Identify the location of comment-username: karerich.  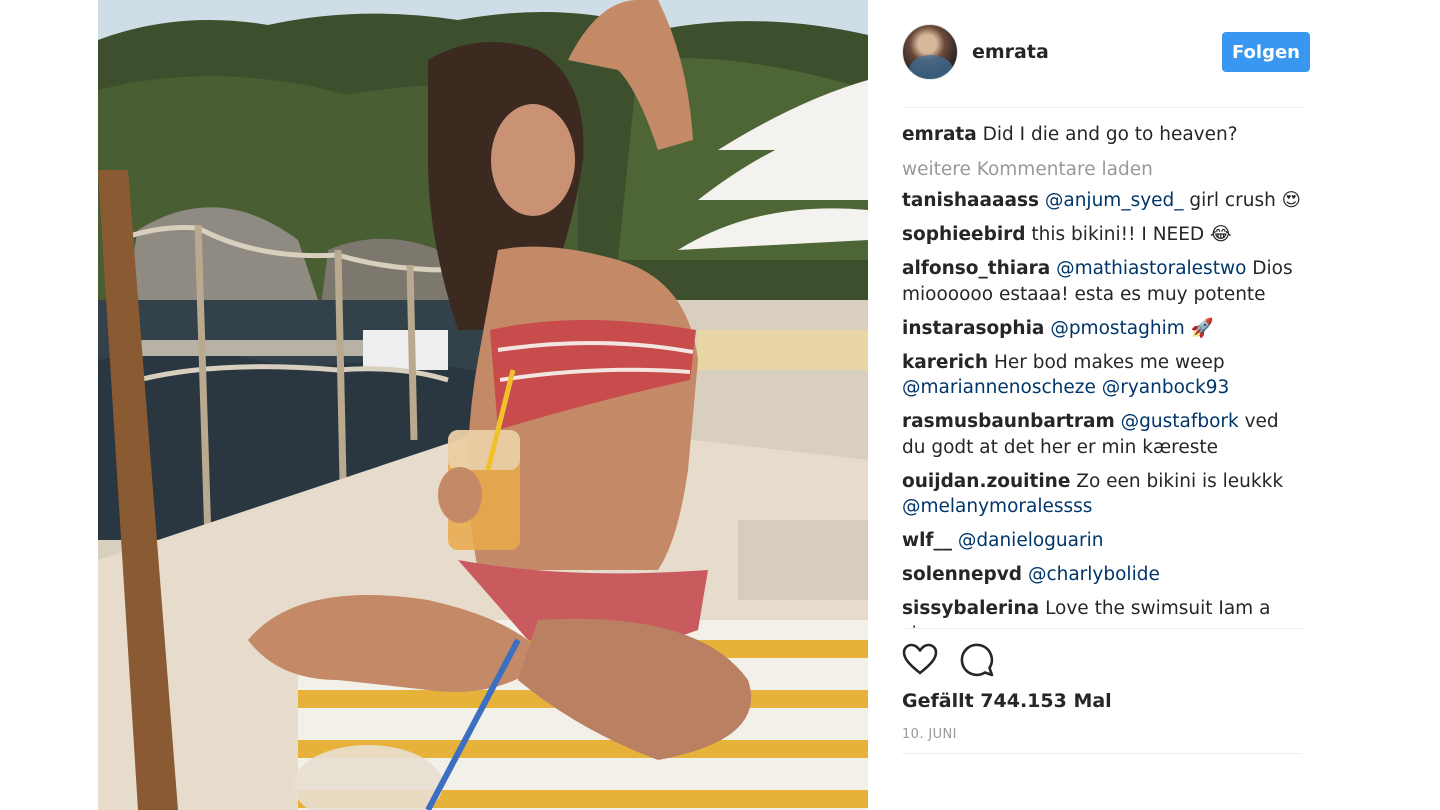
(945, 362).